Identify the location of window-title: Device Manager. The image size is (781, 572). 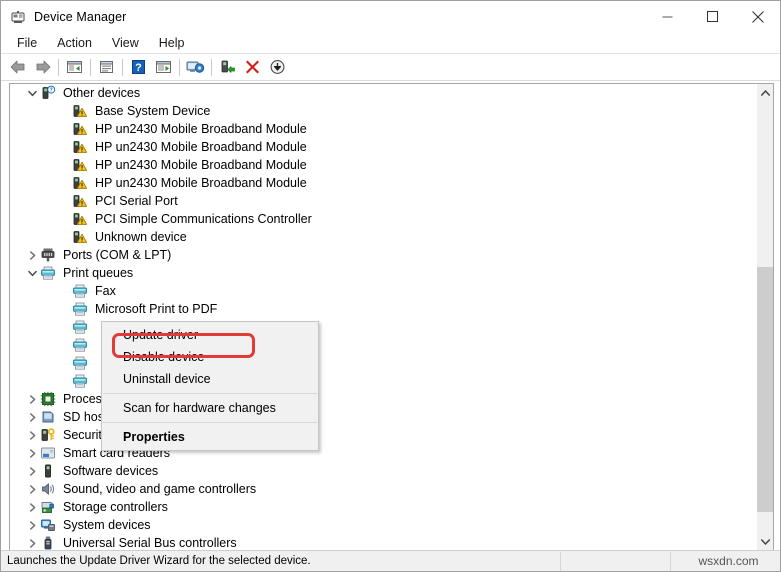
(80, 16).